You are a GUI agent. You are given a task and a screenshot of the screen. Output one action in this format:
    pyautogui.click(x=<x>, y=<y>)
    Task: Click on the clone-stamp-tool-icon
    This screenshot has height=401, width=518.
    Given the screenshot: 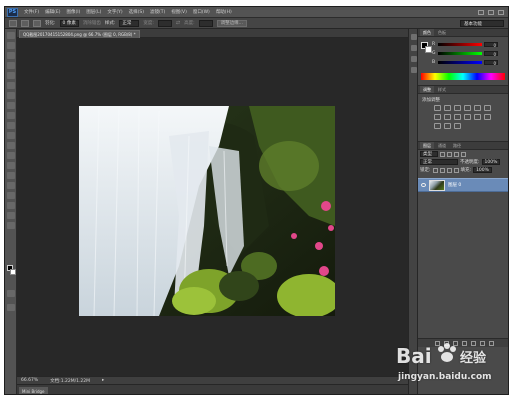 What is the action you would take?
    pyautogui.click(x=11, y=115)
    